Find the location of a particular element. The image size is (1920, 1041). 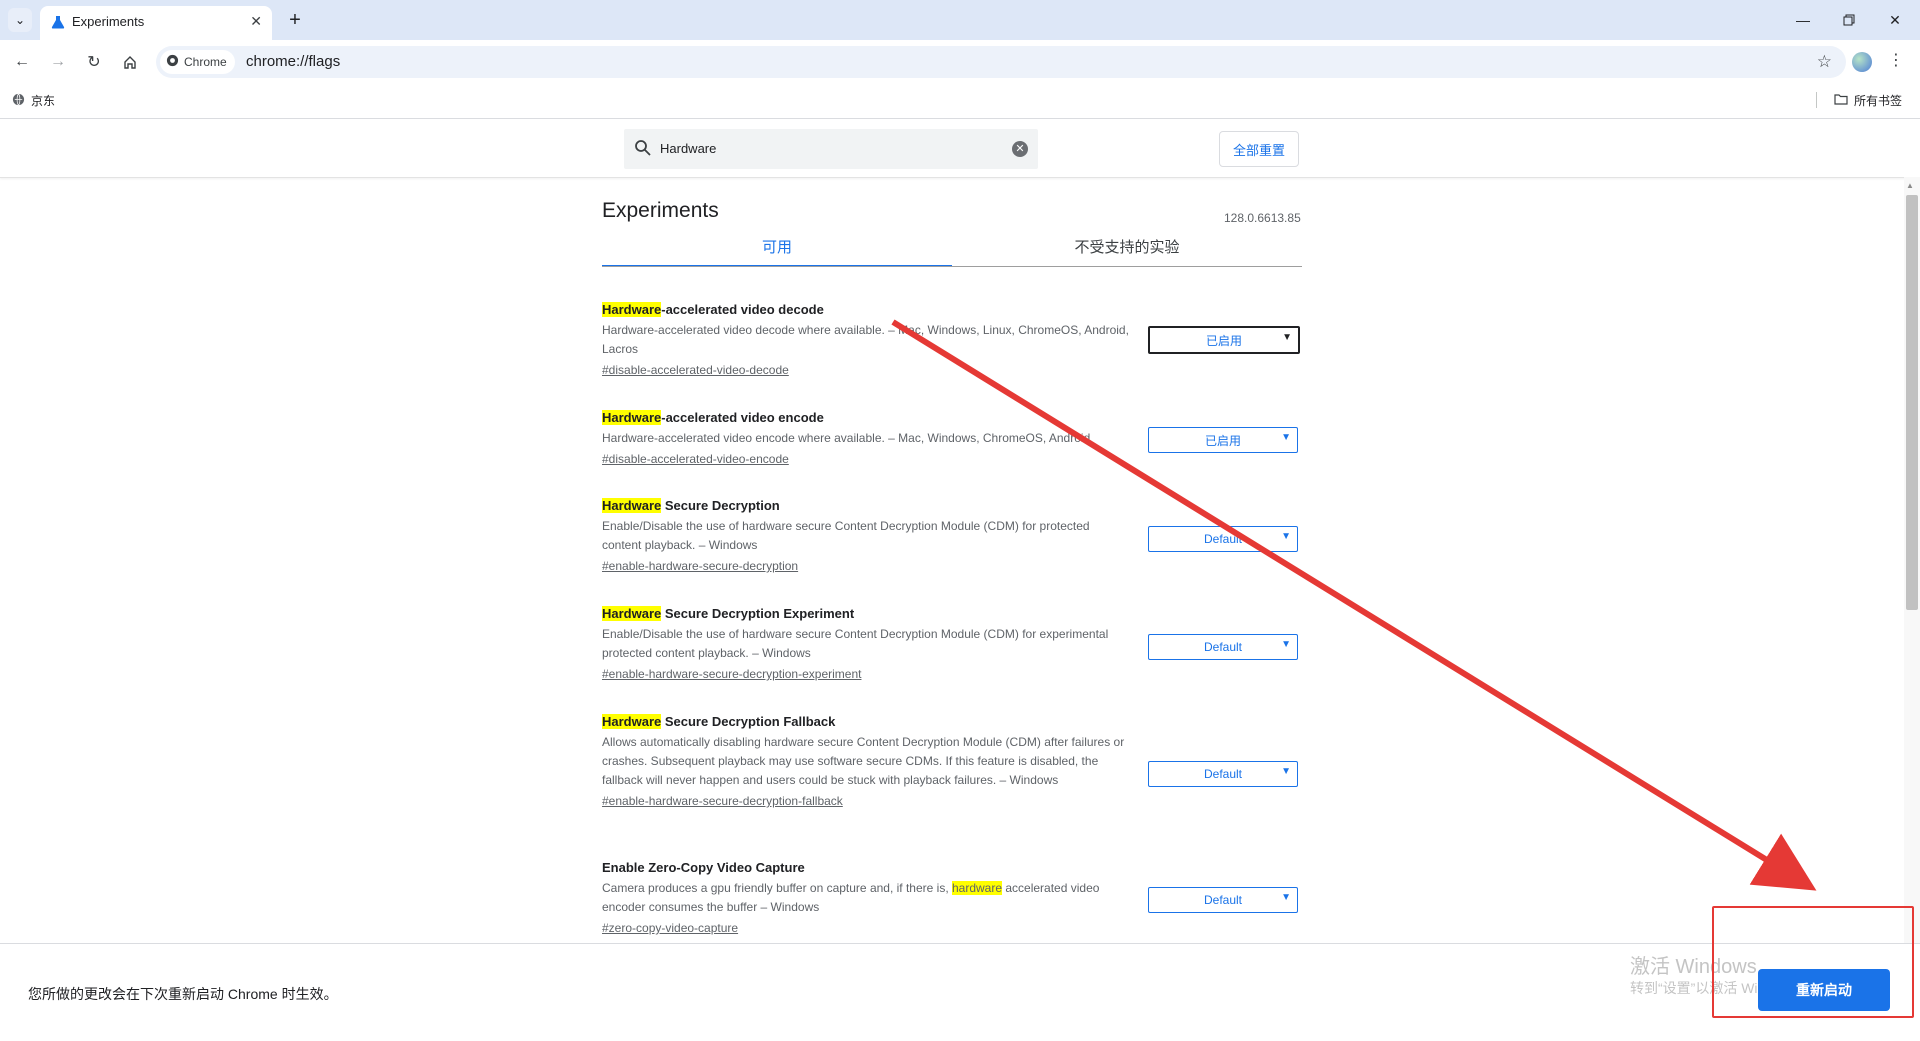

experiment-name: Hardware Secure Decryption Fallback is located at coordinates (719, 721).